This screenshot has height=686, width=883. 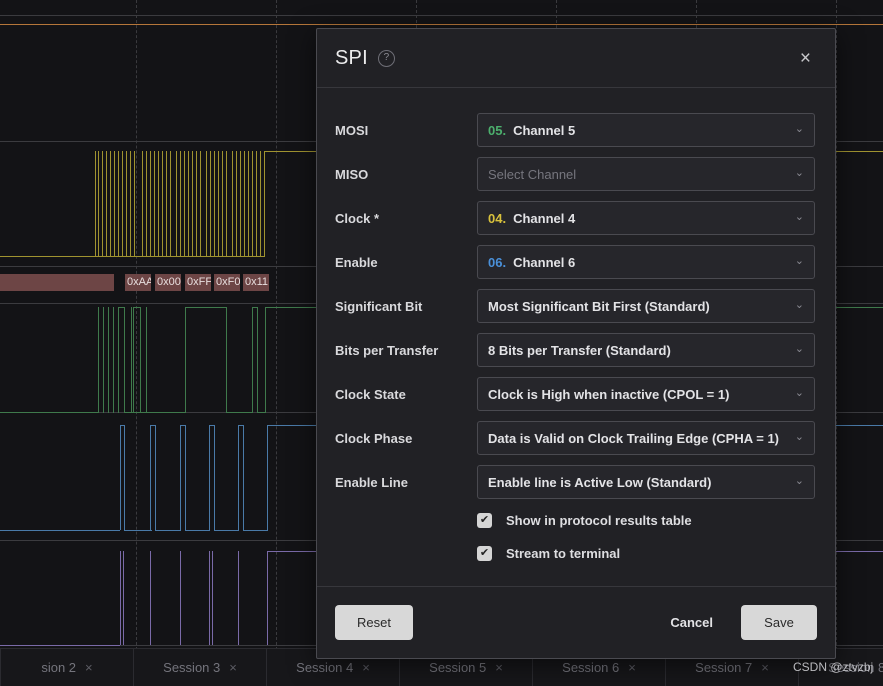 I want to click on select-value: Enable line is Active Low (Standard), so click(x=600, y=482).